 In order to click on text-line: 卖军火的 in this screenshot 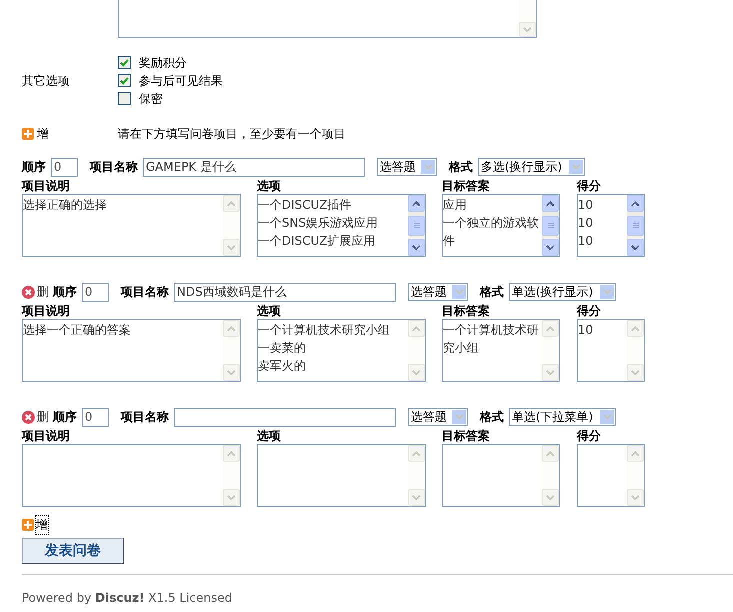, I will do `click(282, 366)`.